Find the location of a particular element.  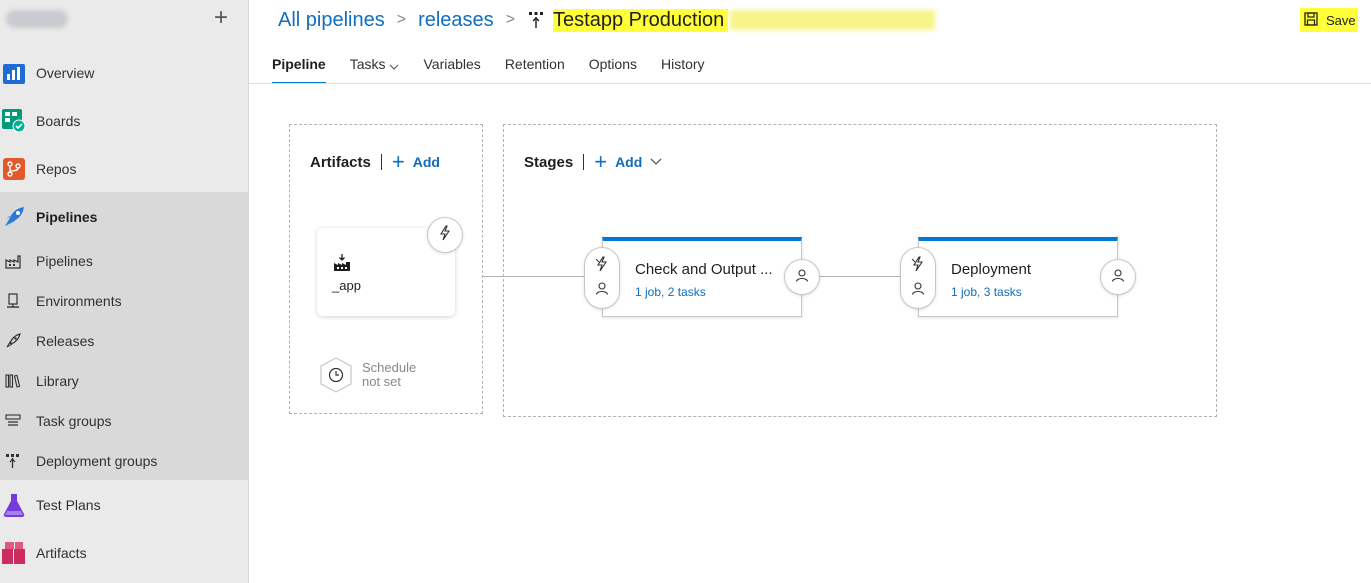

factory-icon is located at coordinates (13, 261).